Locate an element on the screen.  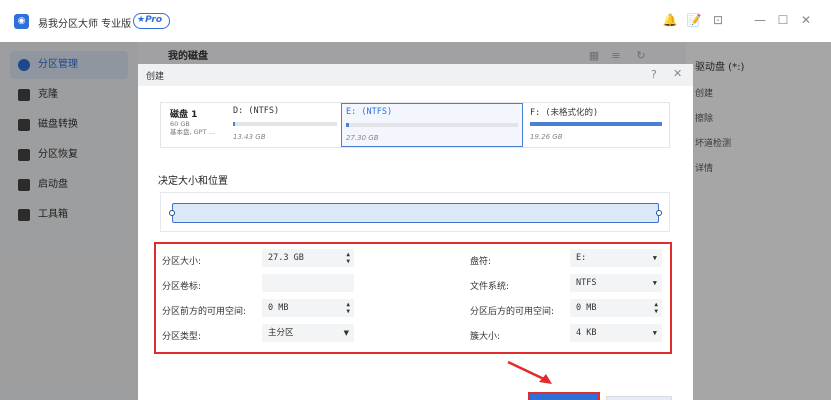
help-icon: ? is located at coordinates (654, 74).